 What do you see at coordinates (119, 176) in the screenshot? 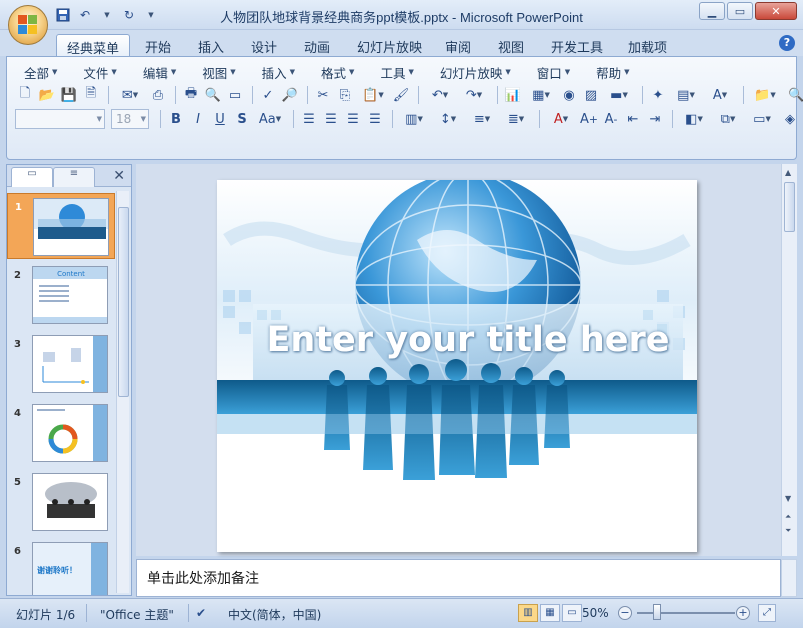
I see `close-pane-icon: ✕` at bounding box center [119, 176].